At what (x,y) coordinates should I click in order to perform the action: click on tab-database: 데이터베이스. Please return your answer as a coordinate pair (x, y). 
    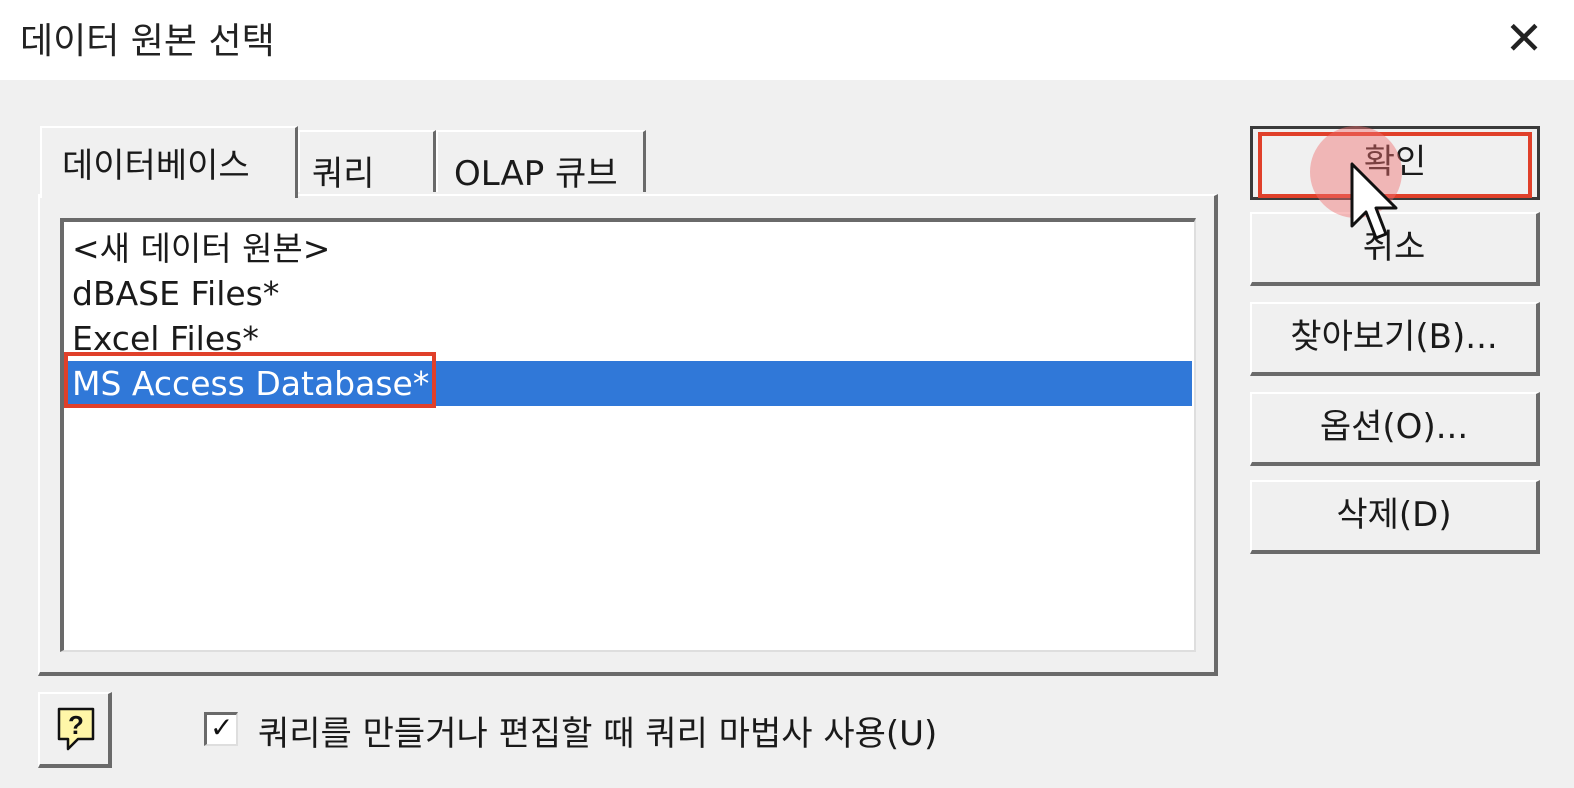
    Looking at the image, I should click on (169, 162).